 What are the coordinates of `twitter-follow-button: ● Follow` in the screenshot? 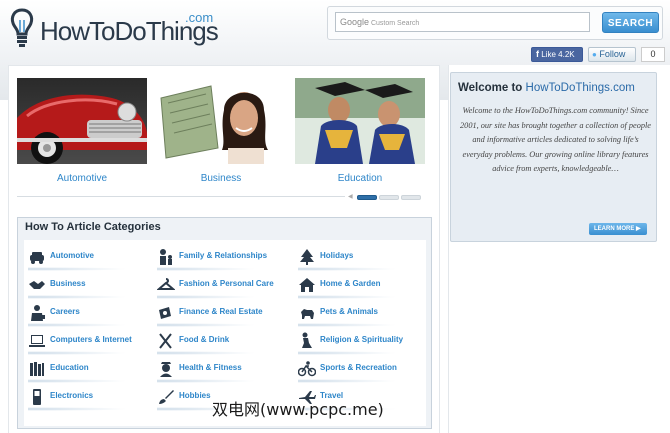 It's located at (612, 54).